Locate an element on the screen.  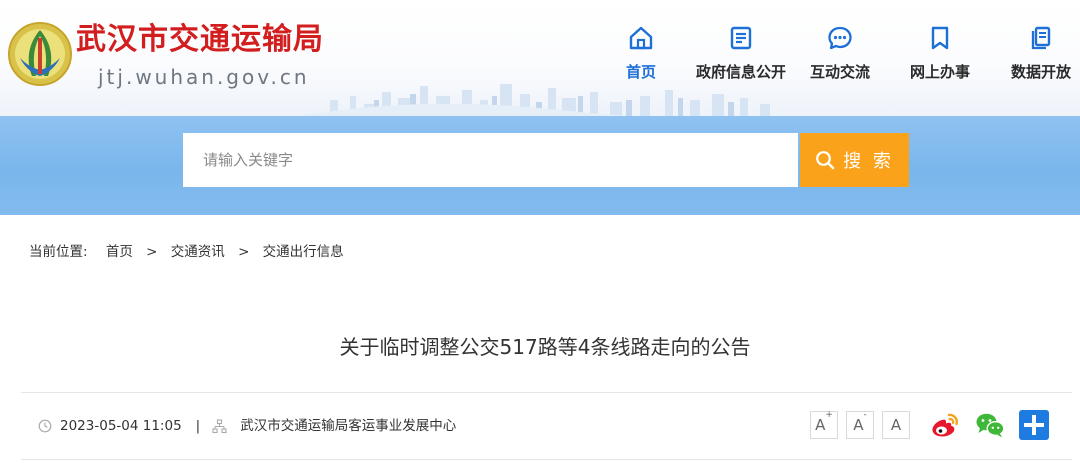
clock-icon is located at coordinates (45, 426).